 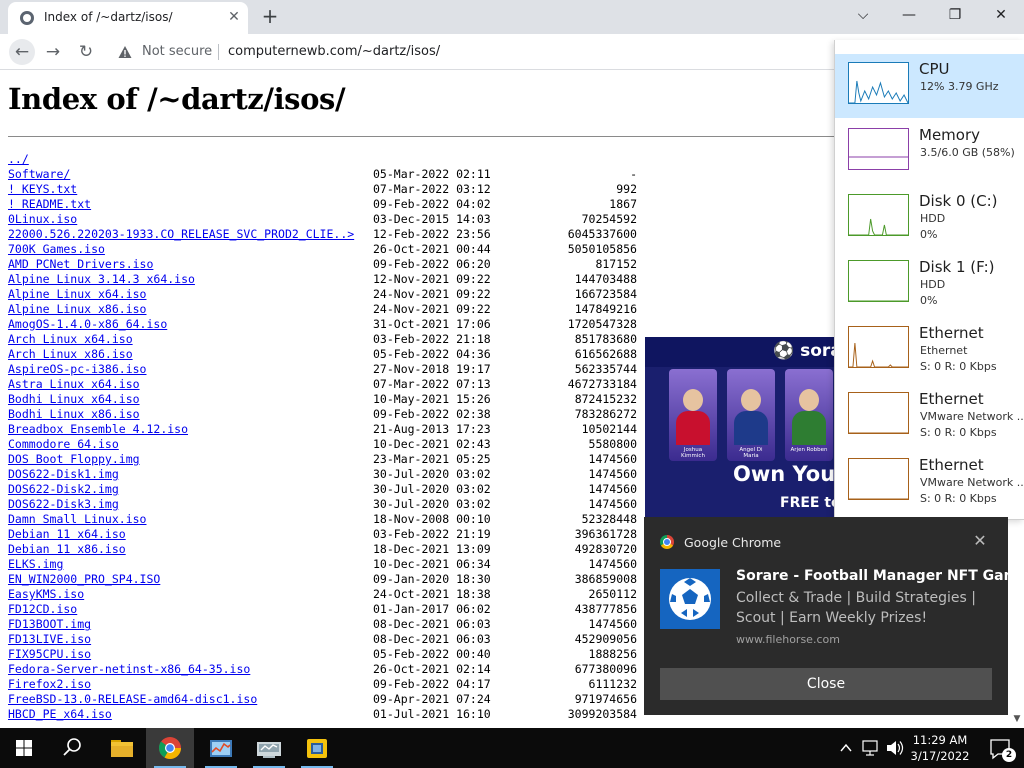 What do you see at coordinates (46, 594) in the screenshot?
I see `file-link: EasyKMS.iso` at bounding box center [46, 594].